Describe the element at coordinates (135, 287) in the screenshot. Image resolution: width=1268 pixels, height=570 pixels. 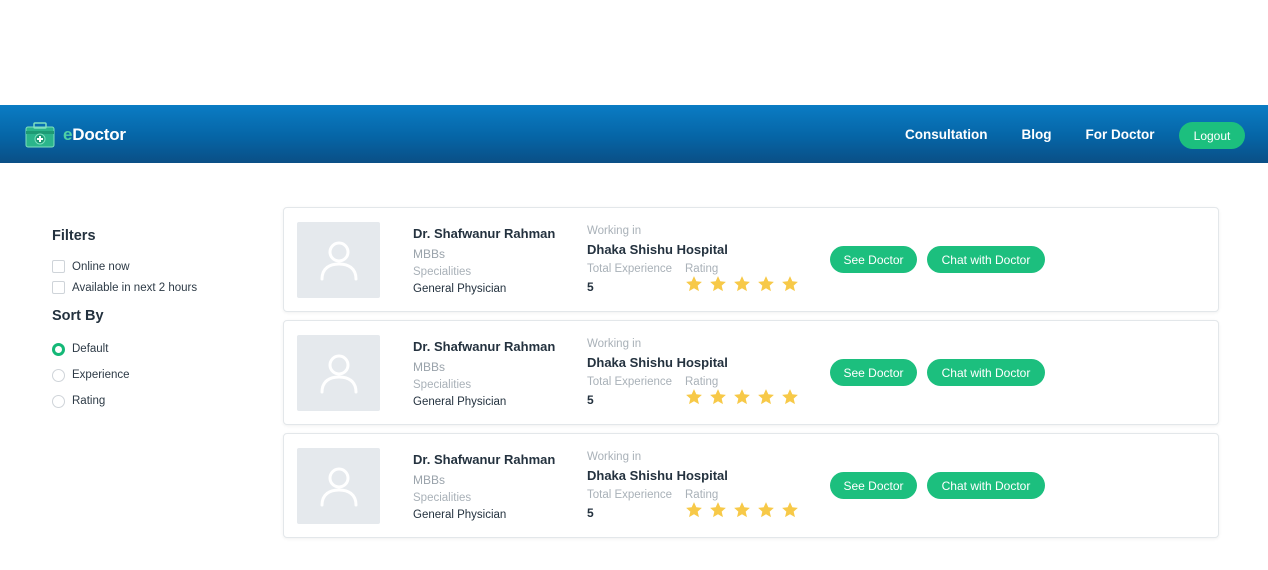
I see `filter-label: Available in next 2 hours` at that location.